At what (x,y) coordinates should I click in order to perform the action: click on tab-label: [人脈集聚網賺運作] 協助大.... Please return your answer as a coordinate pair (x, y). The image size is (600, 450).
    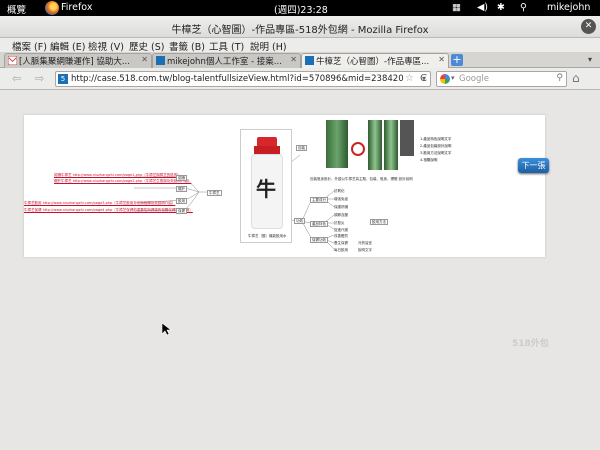
    Looking at the image, I should click on (74, 62).